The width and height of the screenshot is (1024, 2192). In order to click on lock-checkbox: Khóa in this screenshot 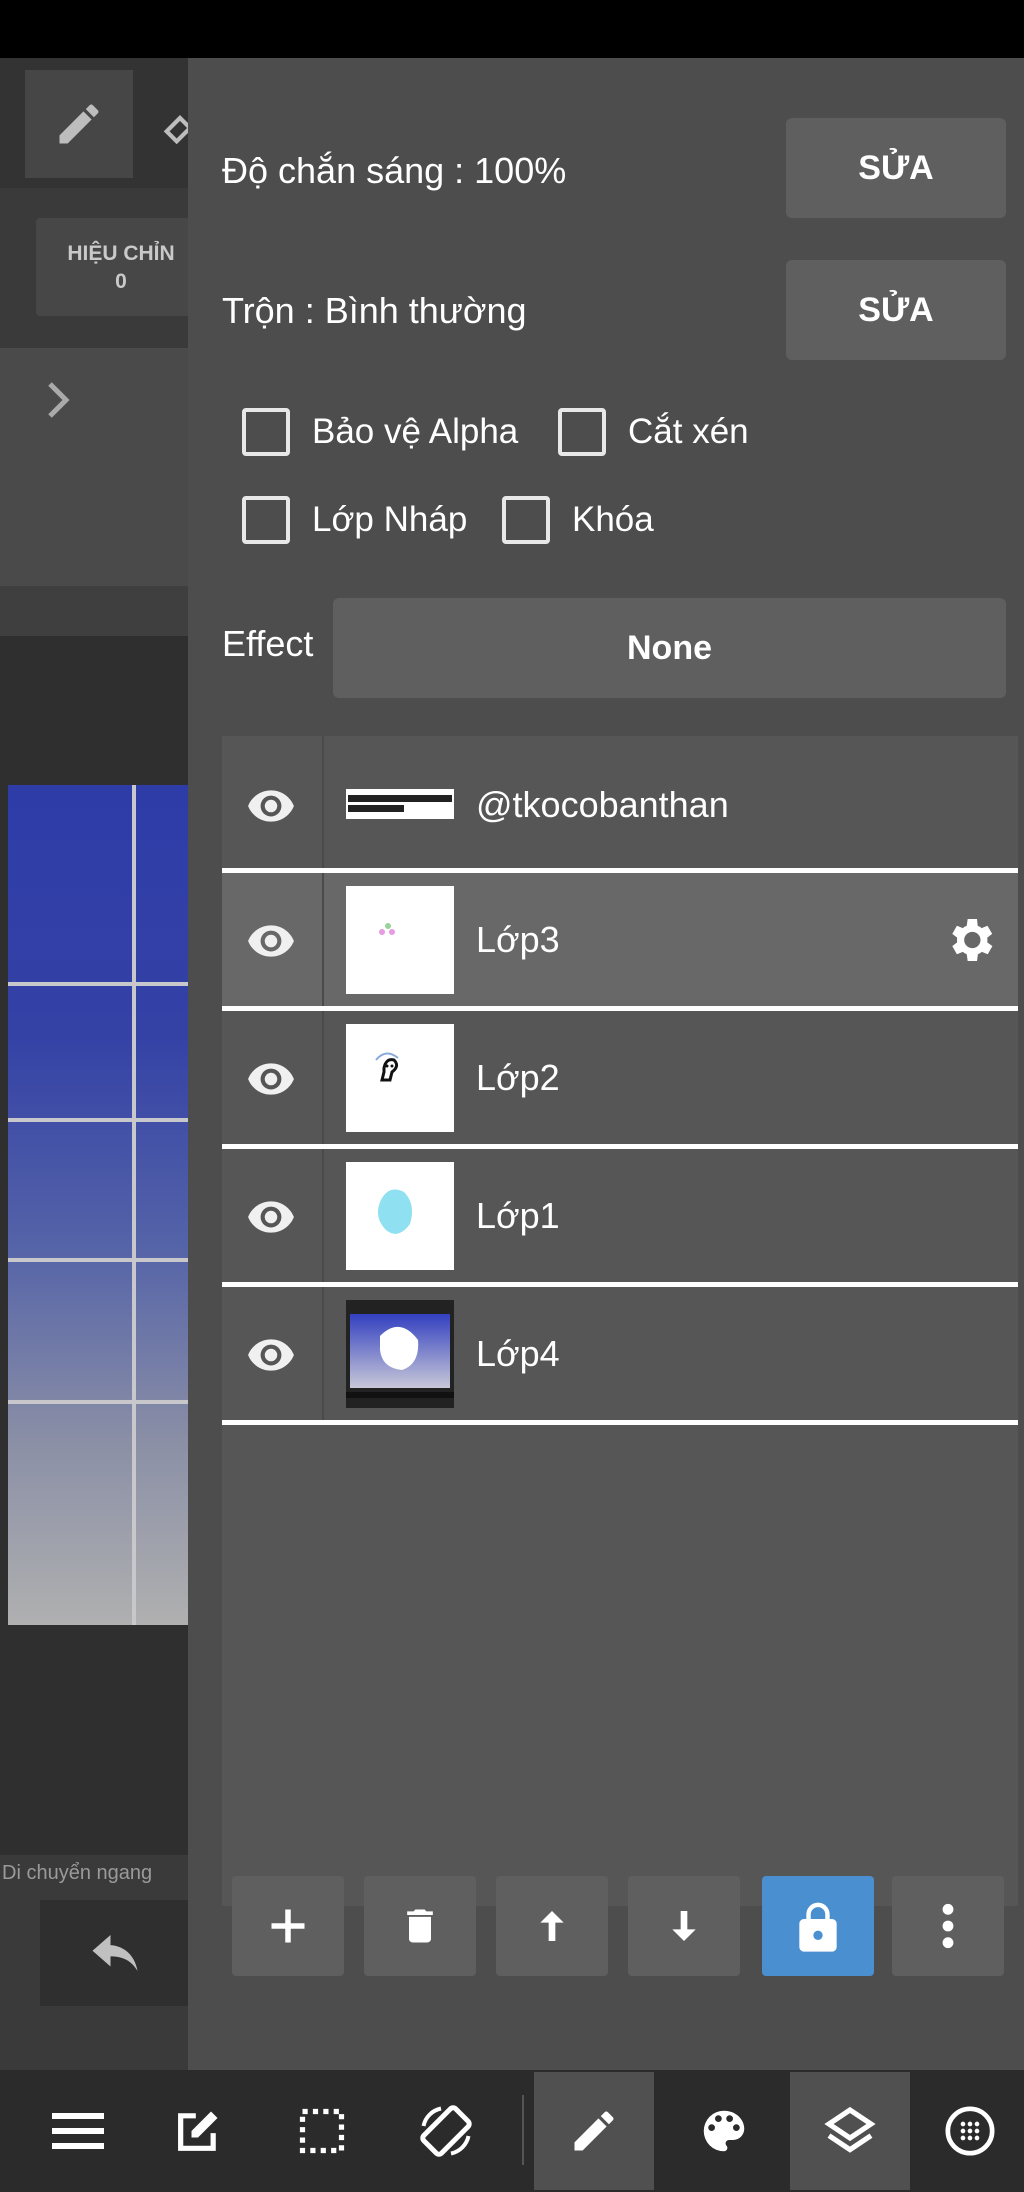, I will do `click(578, 520)`.